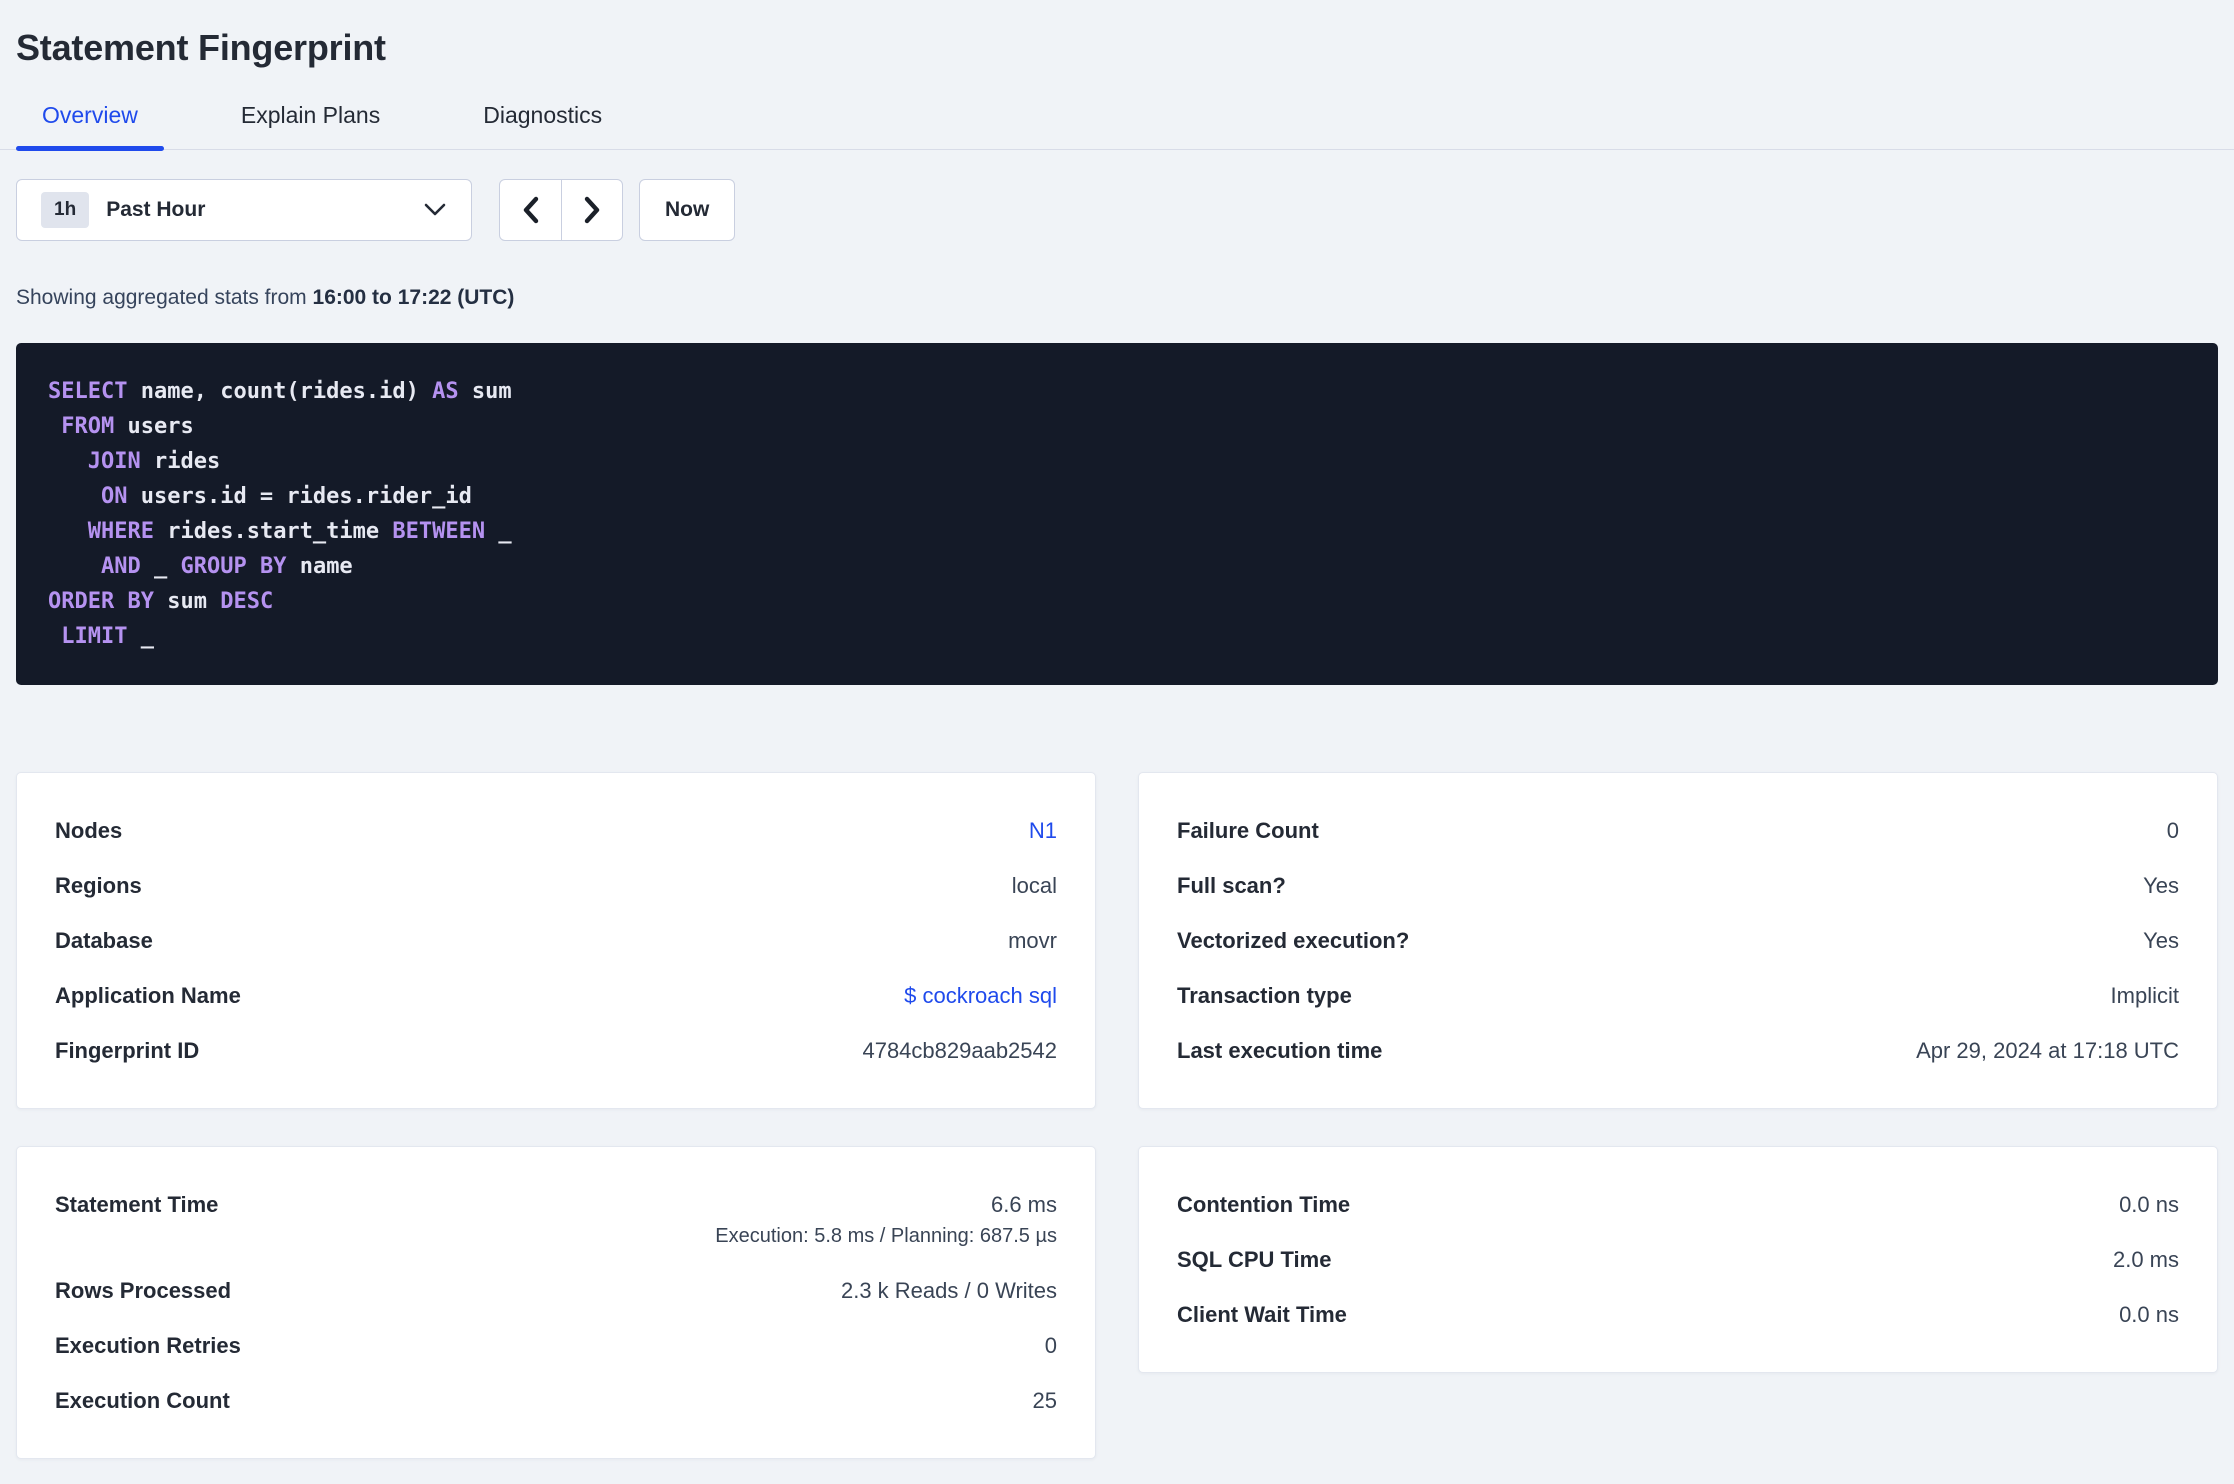  Describe the element at coordinates (1032, 940) in the screenshot. I see `row-value-wrap: movr` at that location.